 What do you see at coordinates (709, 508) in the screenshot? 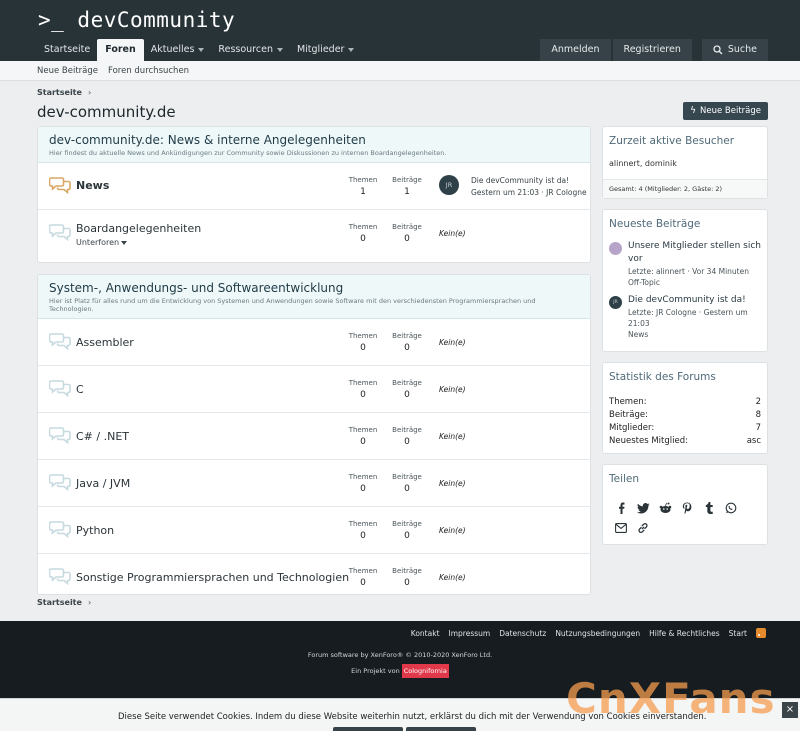
I see `tumblr-icon` at bounding box center [709, 508].